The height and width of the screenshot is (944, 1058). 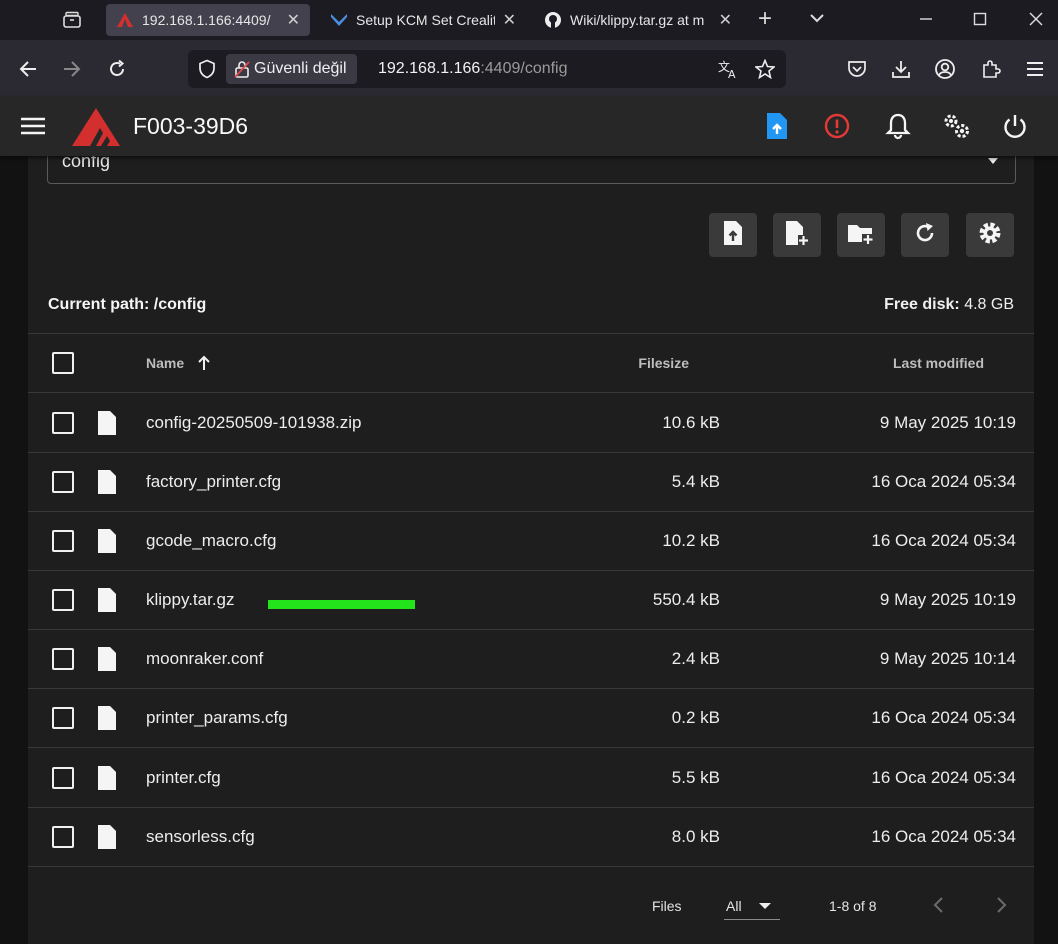 I want to click on file-size: 0.2 kB, so click(x=695, y=717).